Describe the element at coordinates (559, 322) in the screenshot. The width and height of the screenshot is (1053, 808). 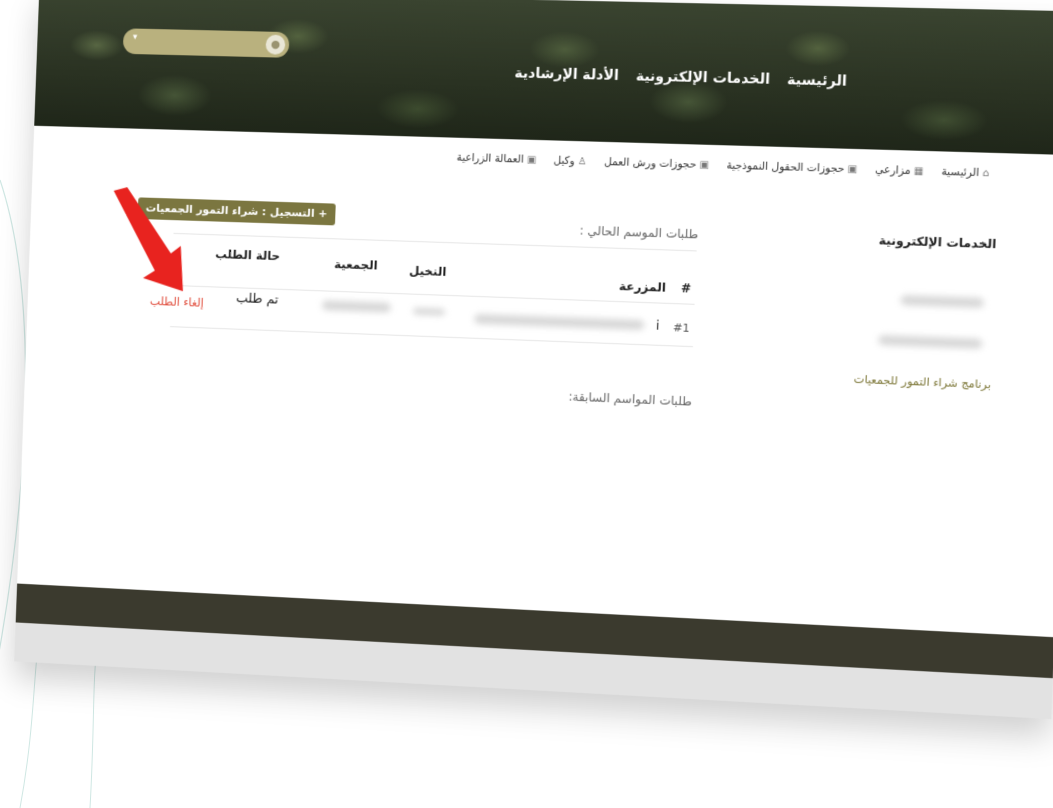
I see `row-farm-name-blurred` at that location.